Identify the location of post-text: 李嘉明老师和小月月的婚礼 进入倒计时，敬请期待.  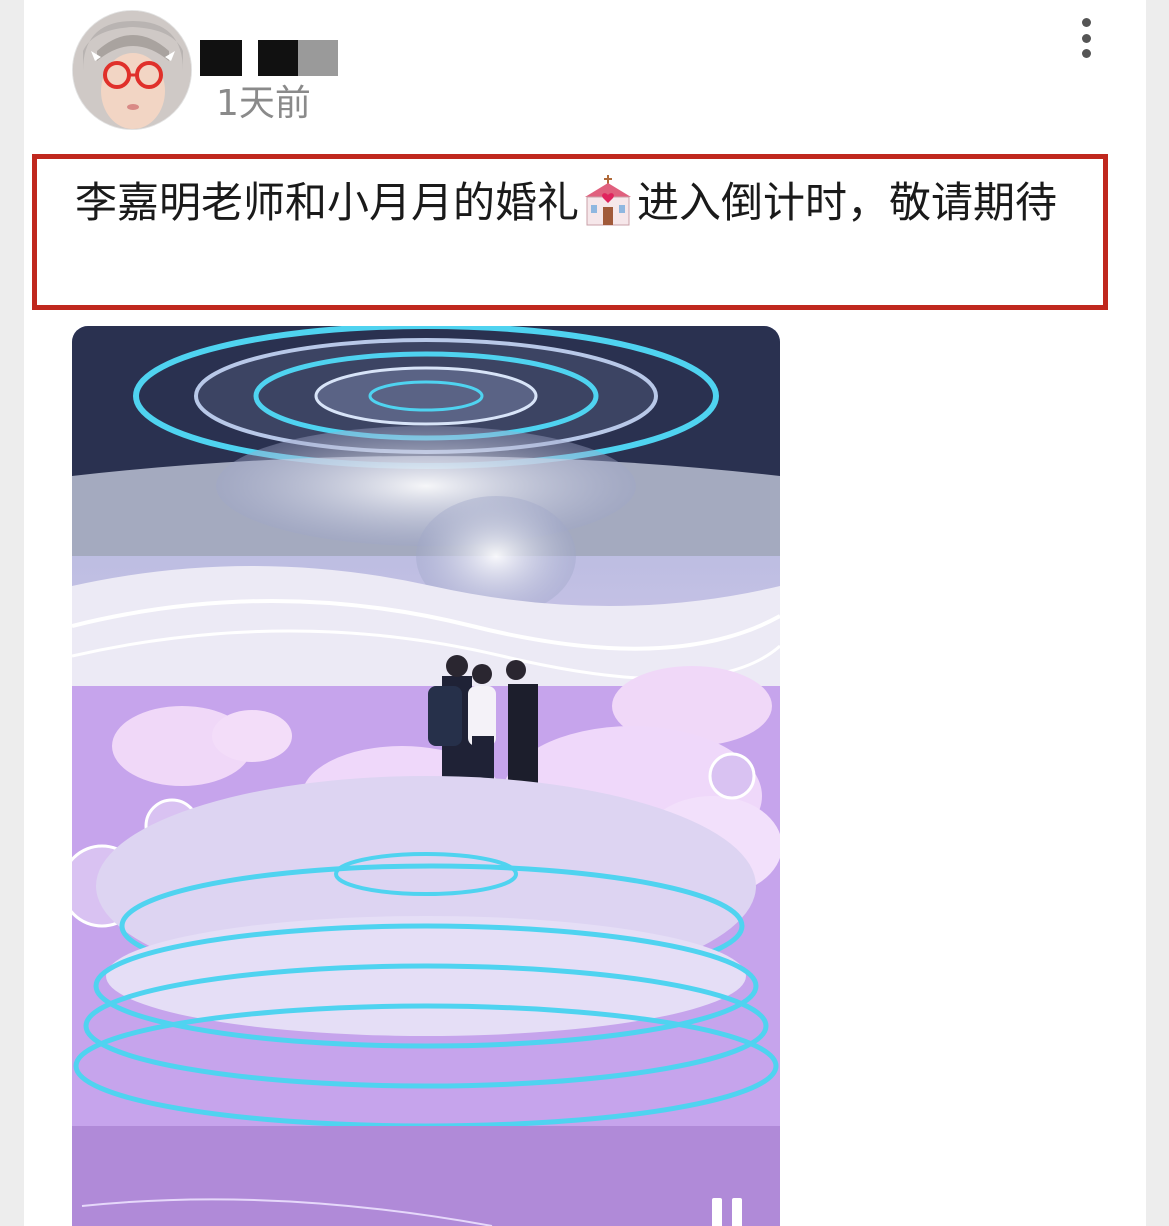
(581, 203).